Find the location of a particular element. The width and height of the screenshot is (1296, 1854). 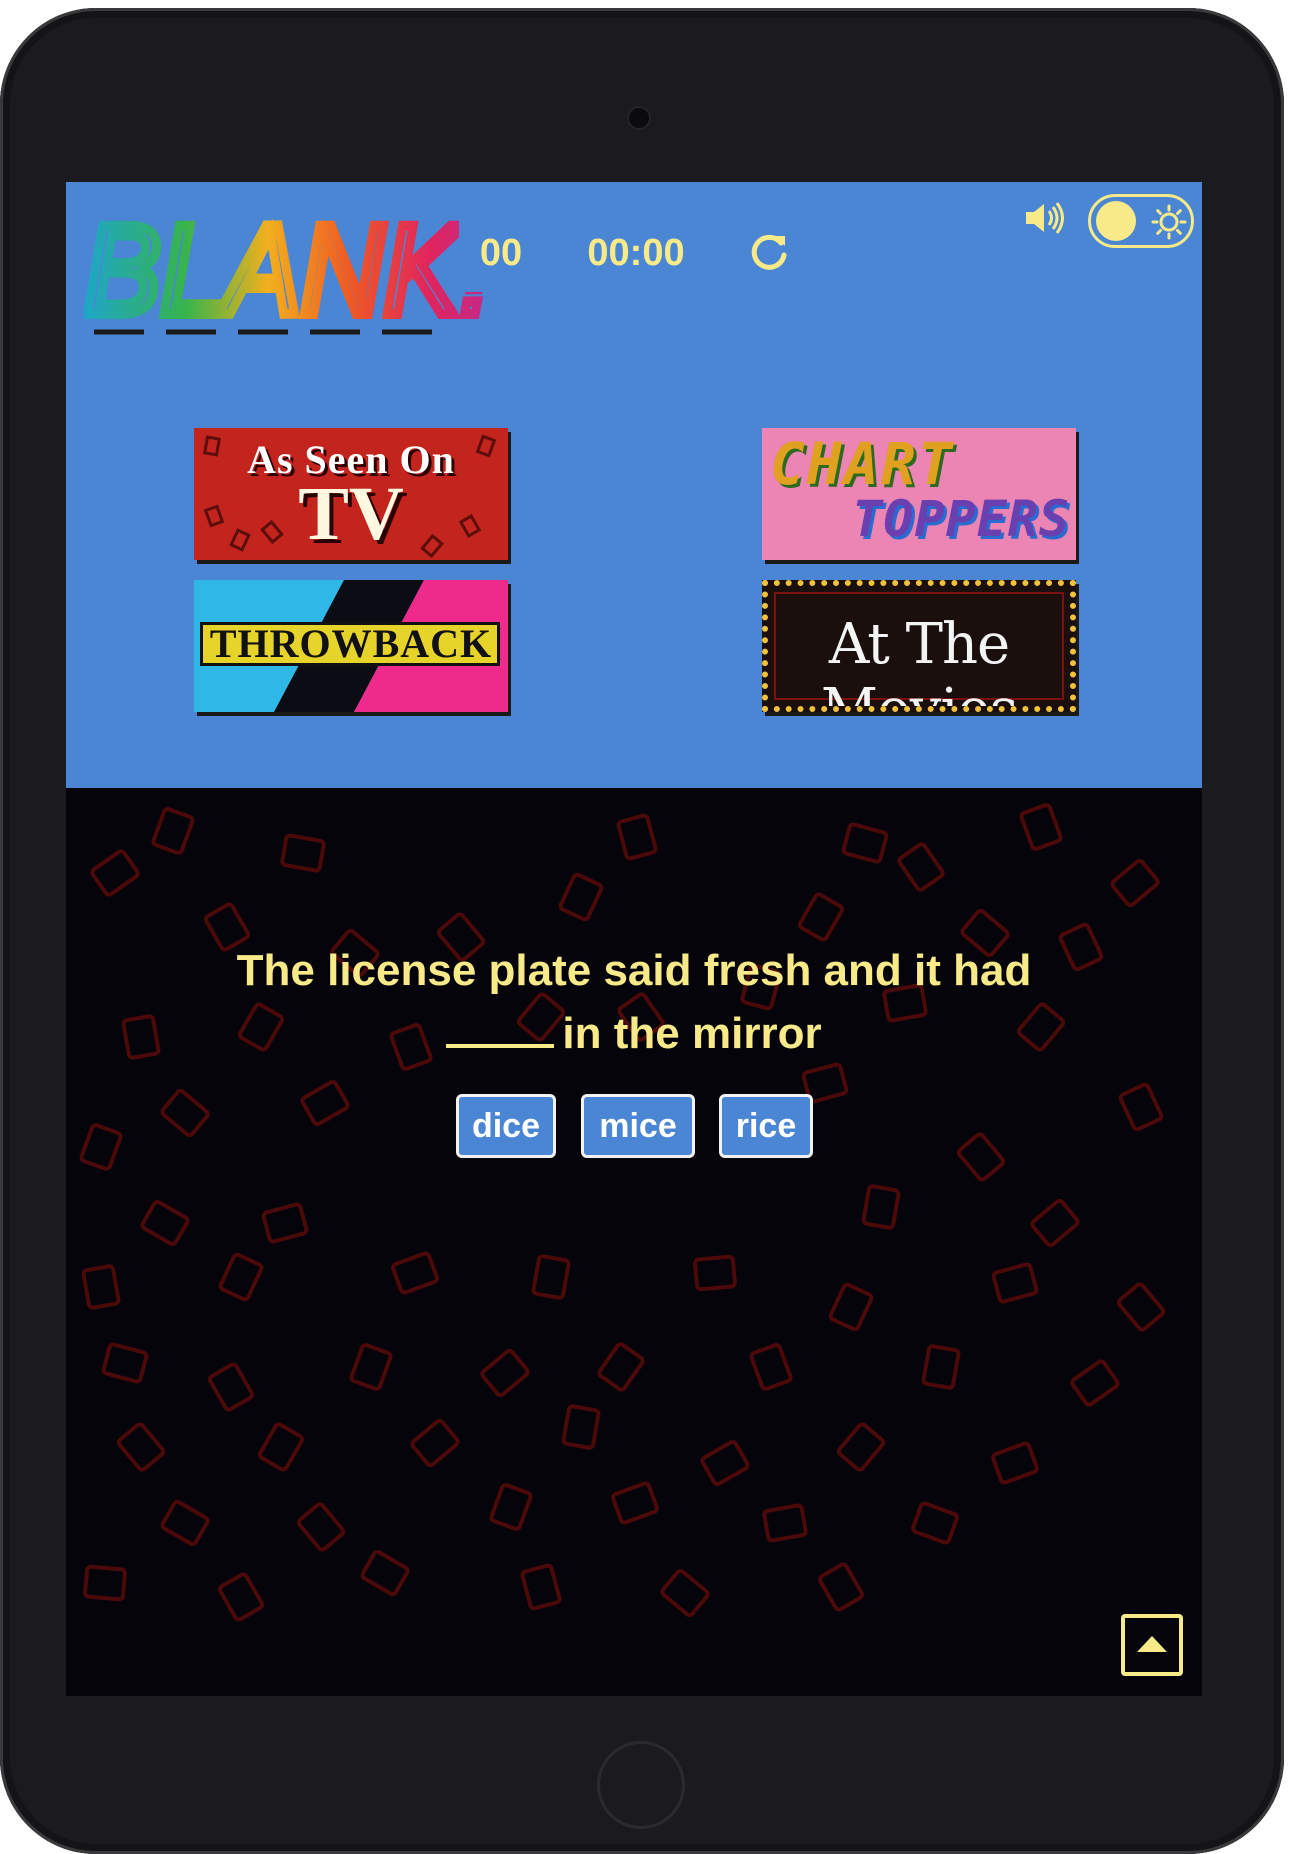

blank-logo: BLANK! is located at coordinates (290, 271).